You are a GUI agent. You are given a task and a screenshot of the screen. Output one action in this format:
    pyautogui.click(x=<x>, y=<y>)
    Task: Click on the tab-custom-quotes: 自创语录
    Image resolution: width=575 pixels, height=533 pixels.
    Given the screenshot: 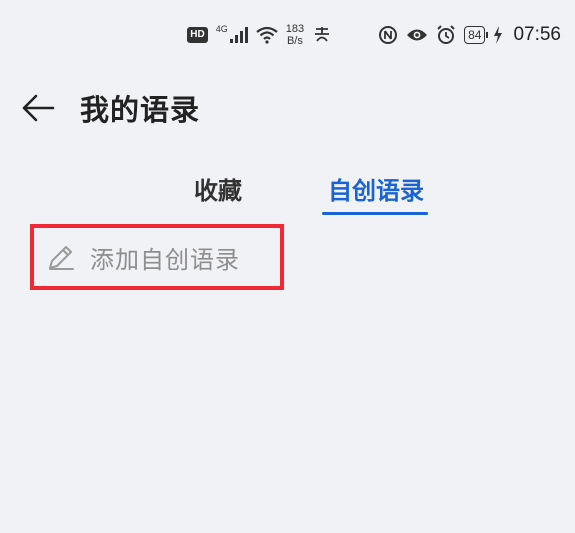 What is the action you would take?
    pyautogui.click(x=376, y=188)
    